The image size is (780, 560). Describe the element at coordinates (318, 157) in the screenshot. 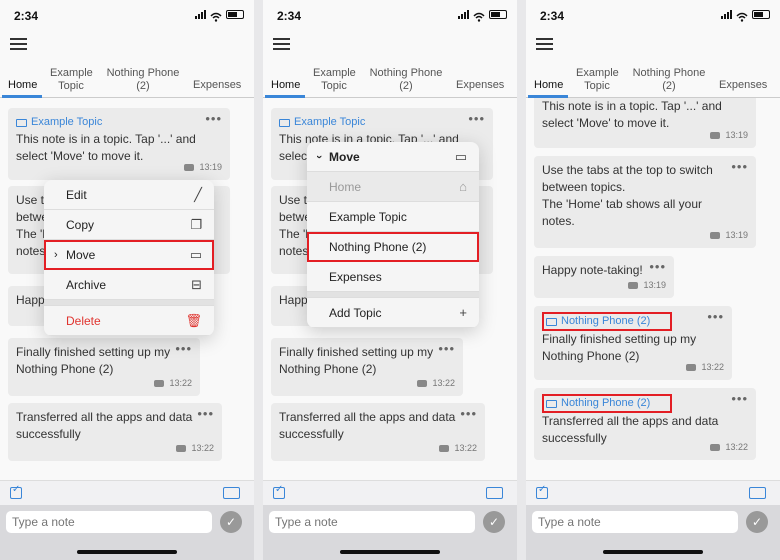

I see `chevron-down-icon: ›` at that location.